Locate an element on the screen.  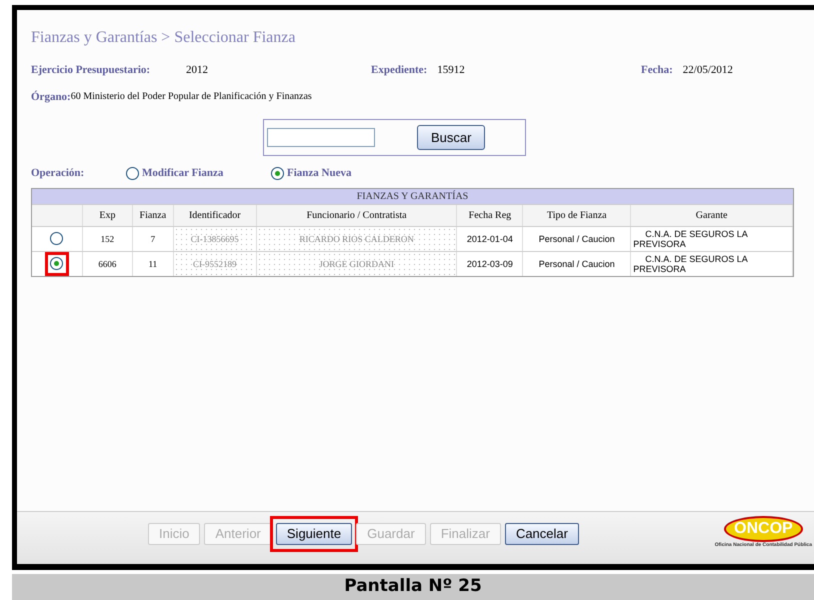
table-cell: JORGE GIORDANI is located at coordinates (357, 264).